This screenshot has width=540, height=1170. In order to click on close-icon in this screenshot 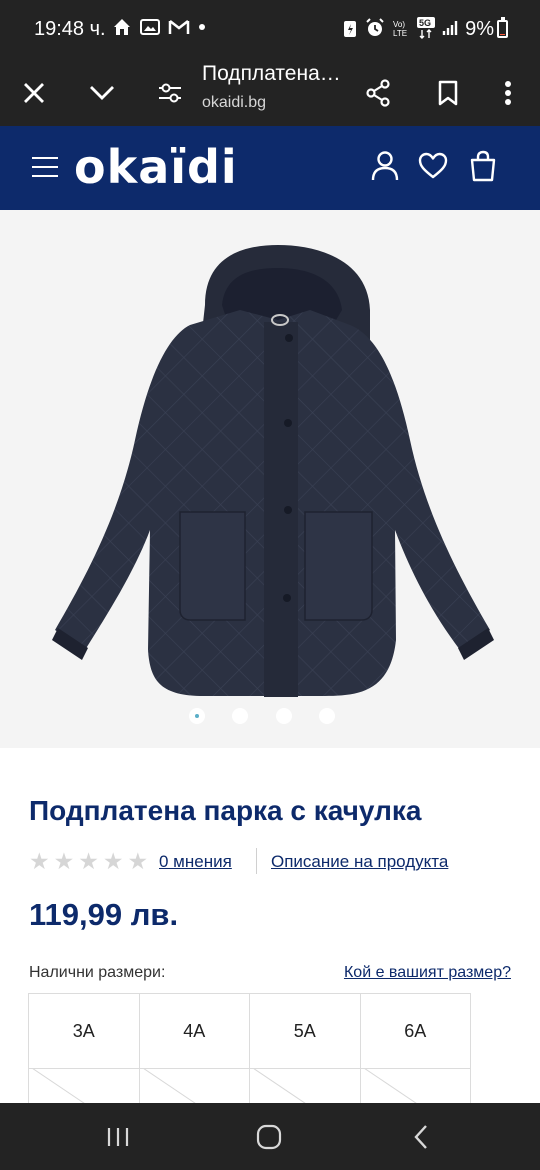, I will do `click(34, 93)`.